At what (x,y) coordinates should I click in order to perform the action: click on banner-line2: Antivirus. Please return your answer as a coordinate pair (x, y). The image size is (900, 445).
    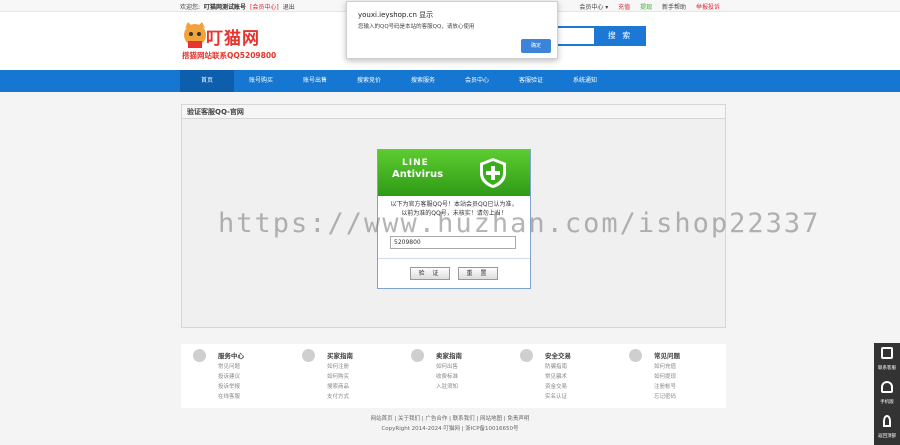
    Looking at the image, I should click on (418, 174).